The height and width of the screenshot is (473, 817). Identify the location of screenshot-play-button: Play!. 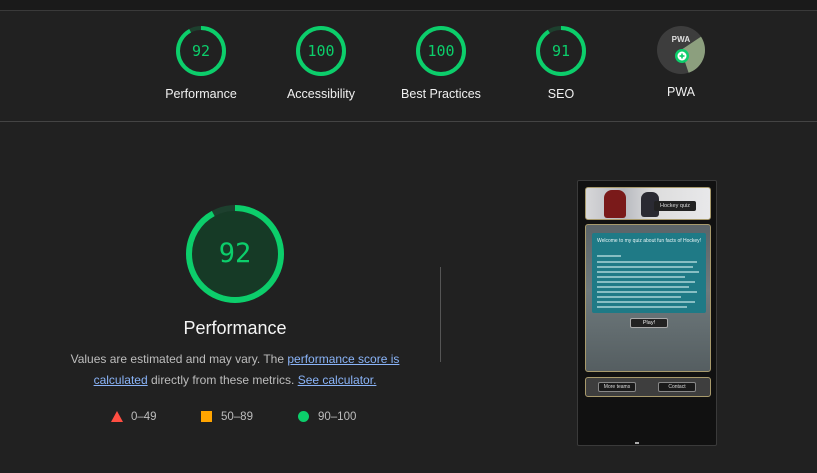
(649, 323).